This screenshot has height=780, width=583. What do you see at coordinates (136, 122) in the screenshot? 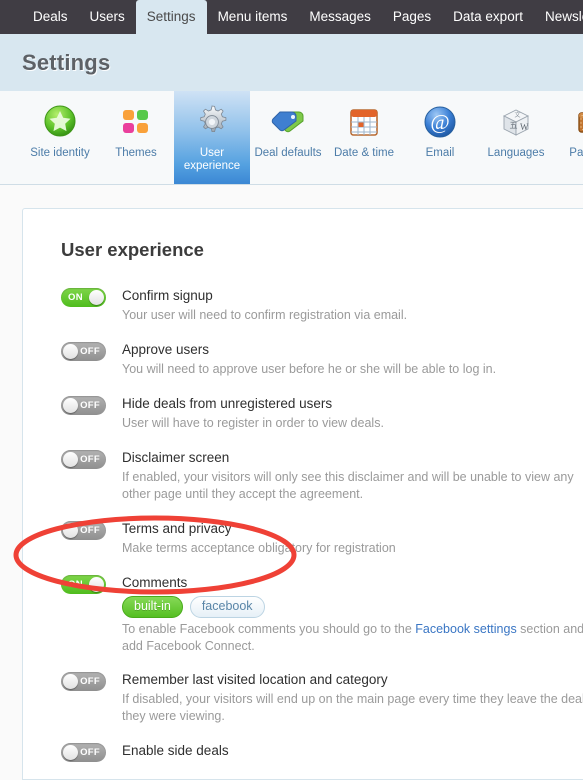
I see `color-swatches-icon` at bounding box center [136, 122].